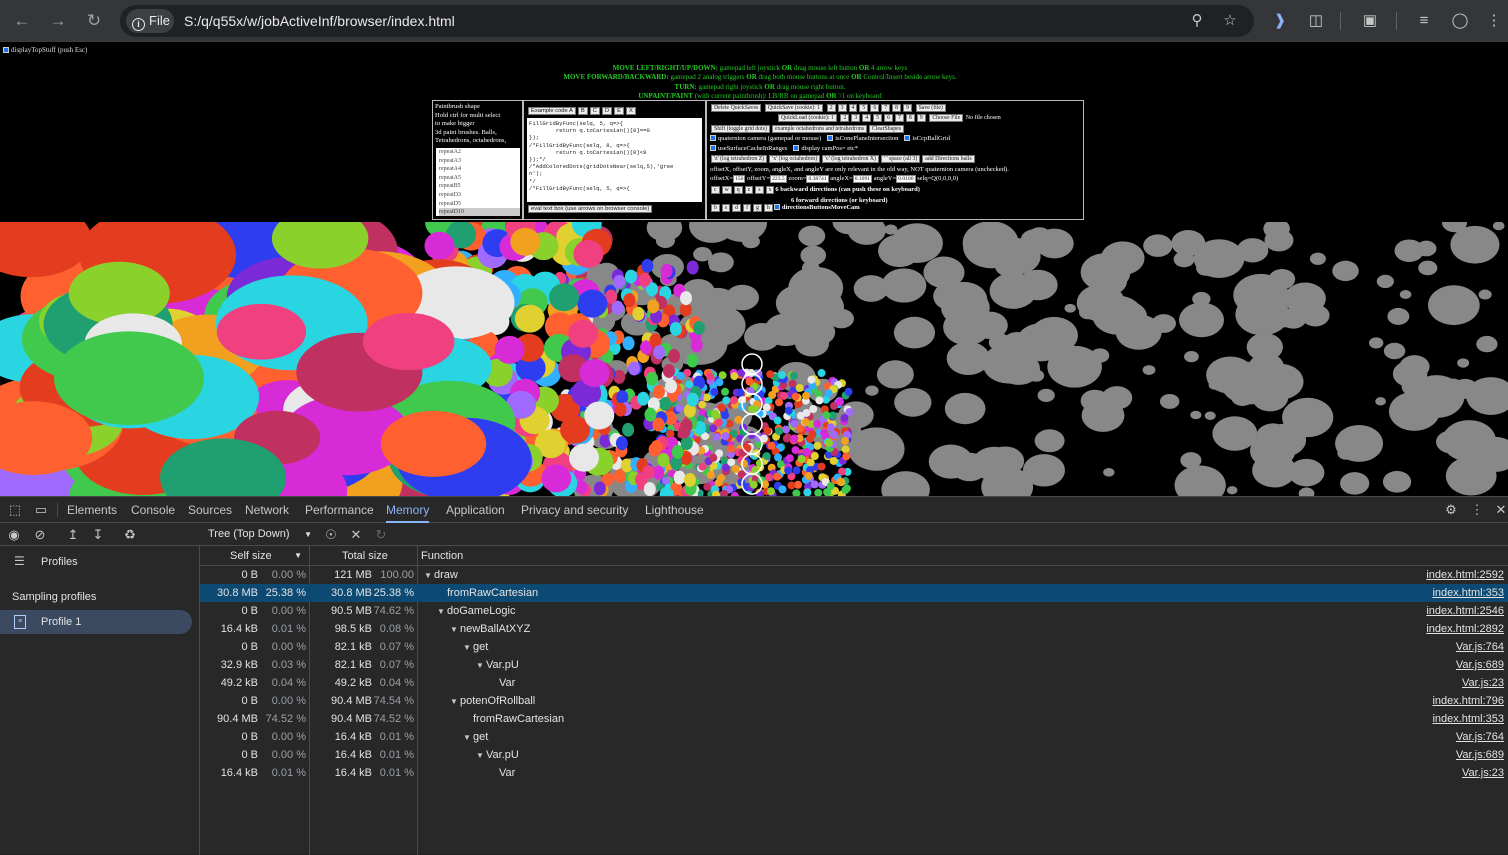 The height and width of the screenshot is (855, 1508). What do you see at coordinates (92, 510) in the screenshot?
I see `tab-elements: Elements` at bounding box center [92, 510].